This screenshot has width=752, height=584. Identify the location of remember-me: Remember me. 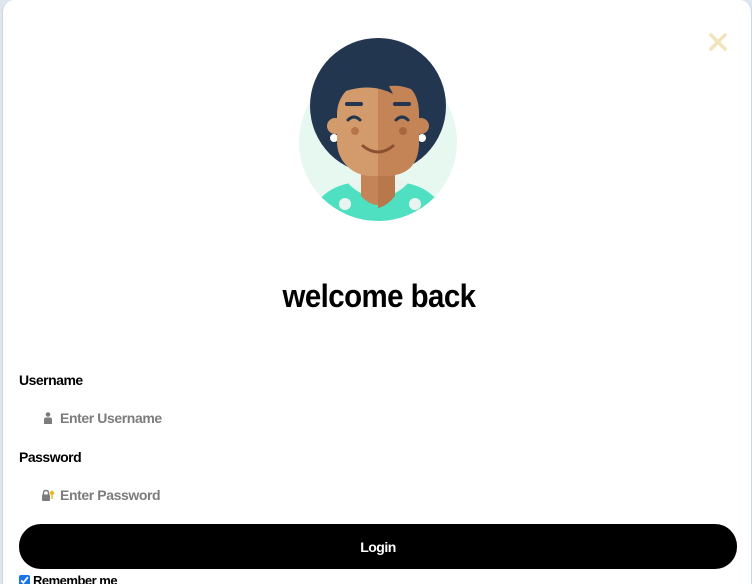
(68, 578).